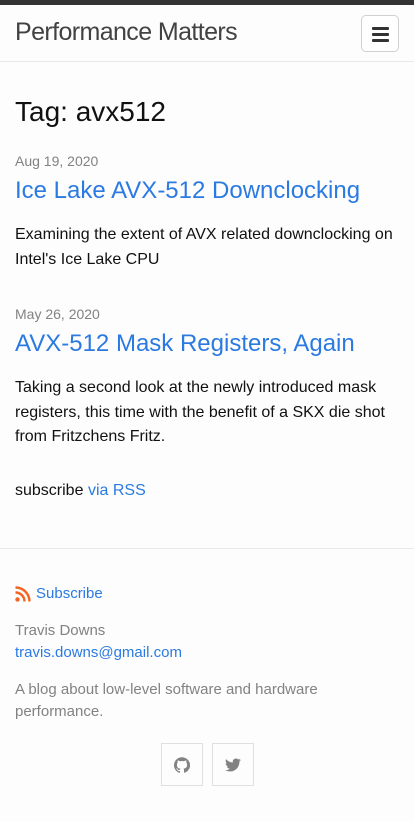 This screenshot has width=414, height=821. What do you see at coordinates (57, 161) in the screenshot?
I see `post-date: Aug 19, 2020` at bounding box center [57, 161].